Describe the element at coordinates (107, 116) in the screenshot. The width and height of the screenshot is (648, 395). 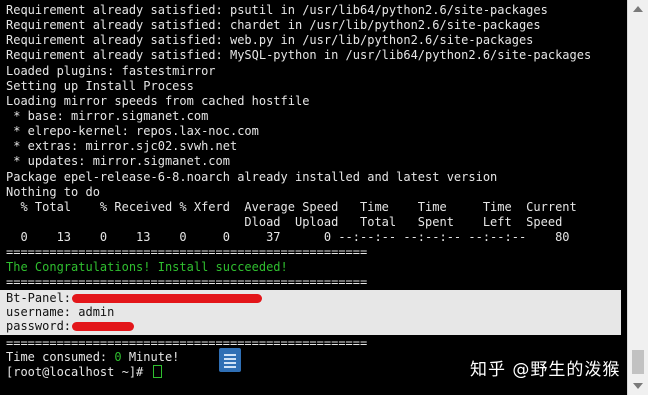
I see `output-line: * base: mirror.sigmanet.com` at that location.